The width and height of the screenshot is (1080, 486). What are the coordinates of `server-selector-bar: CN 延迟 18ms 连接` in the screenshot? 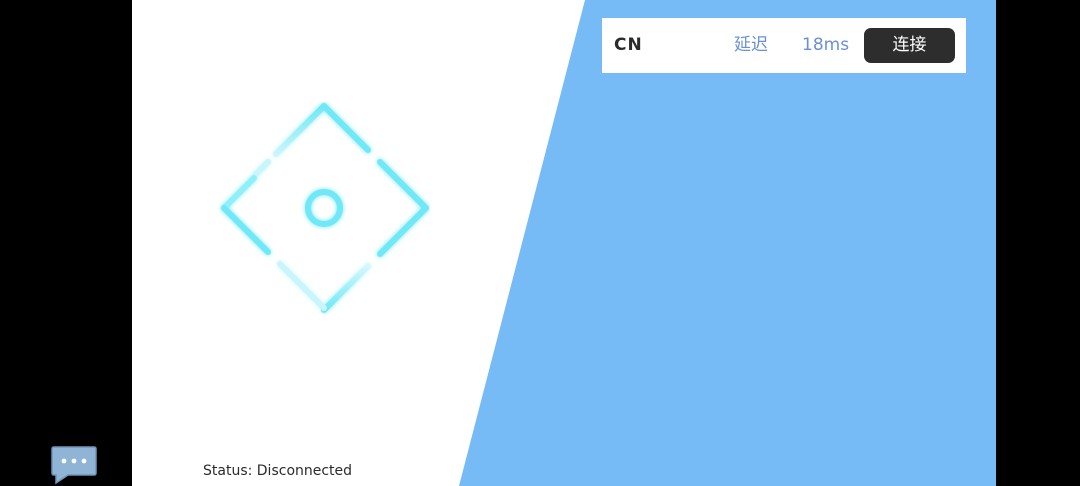 It's located at (784, 45).